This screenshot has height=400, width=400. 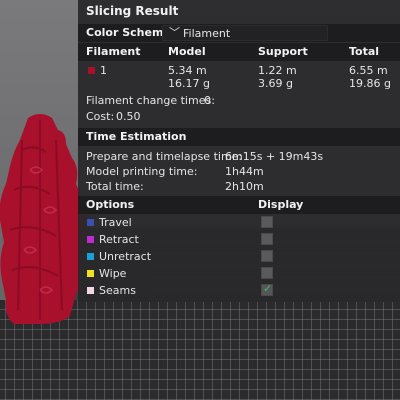 I want to click on total-time-value: 2h10m, so click(x=244, y=186).